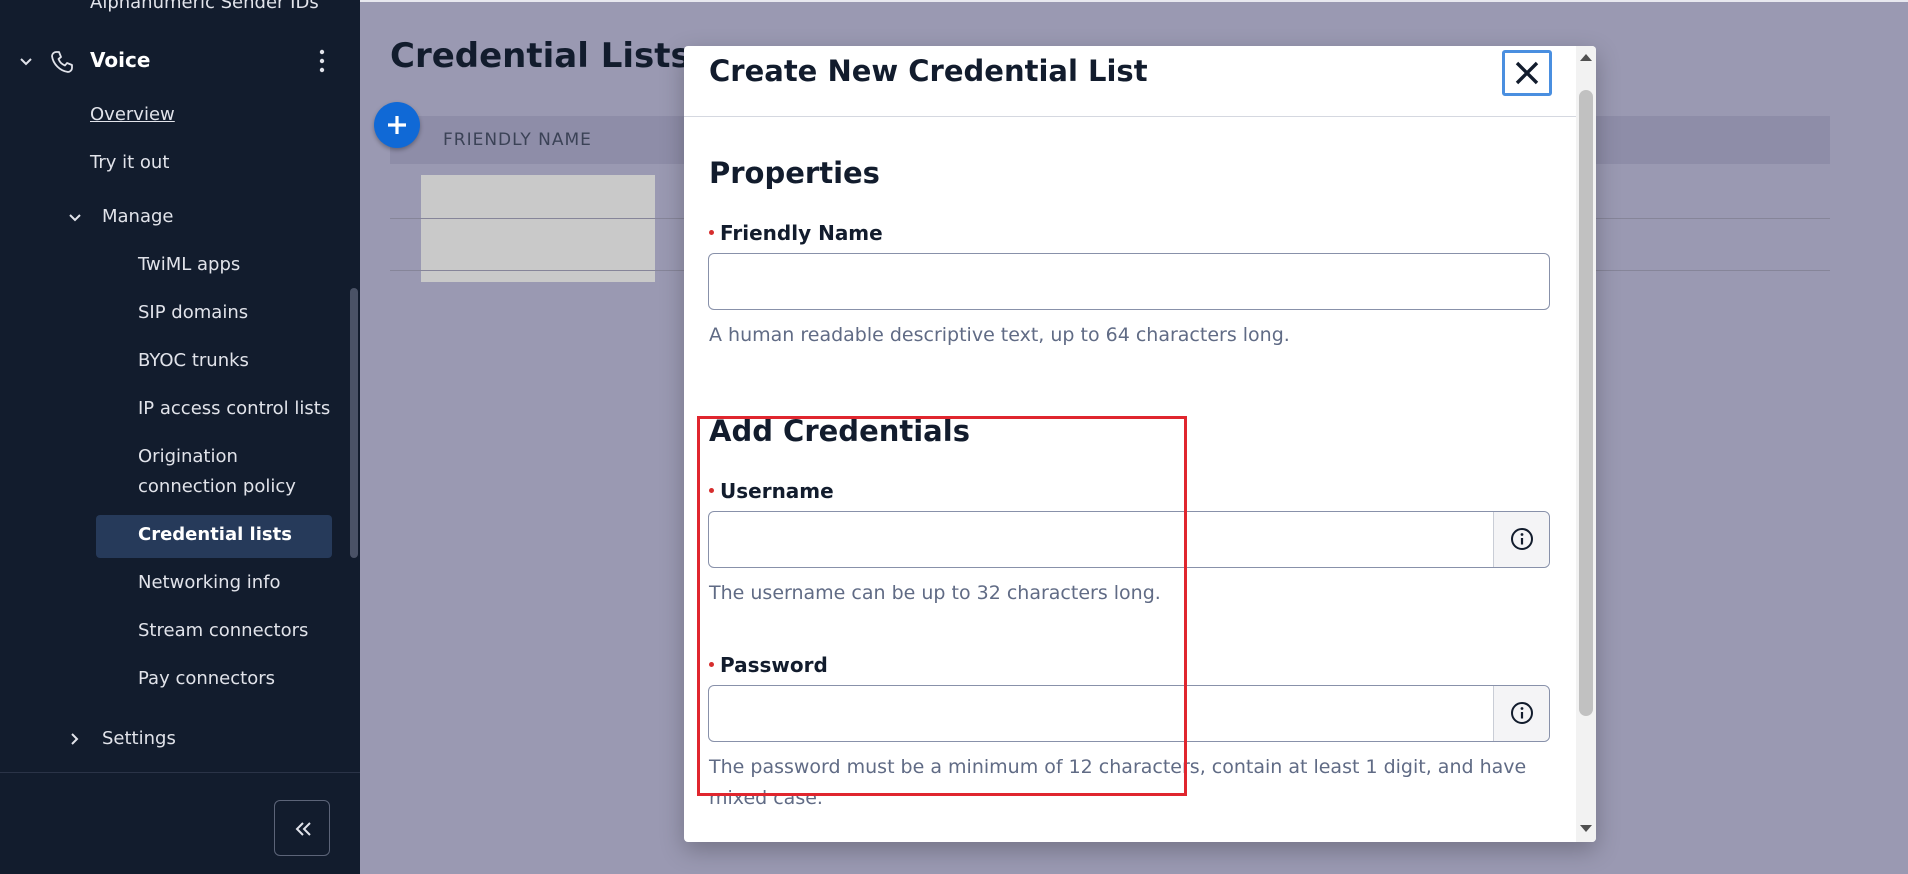 The width and height of the screenshot is (1908, 874). I want to click on scroll-up-arrow-icon, so click(1586, 57).